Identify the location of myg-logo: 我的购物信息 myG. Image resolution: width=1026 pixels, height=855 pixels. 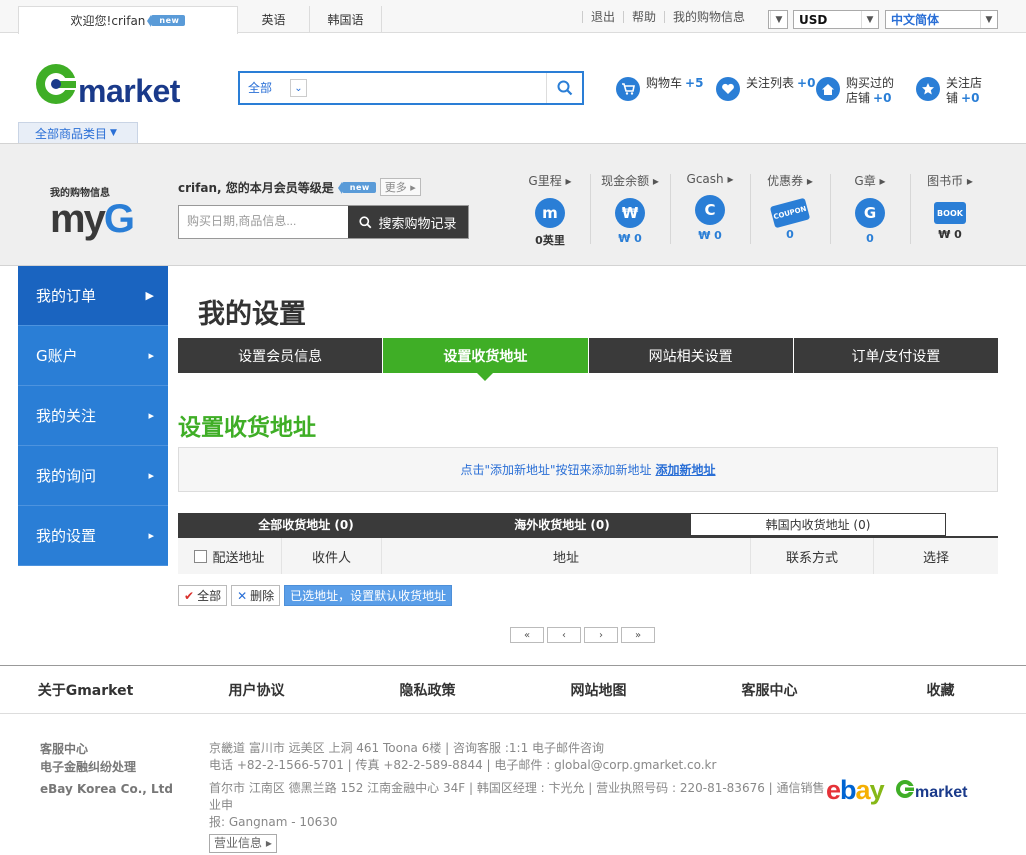
(92, 212).